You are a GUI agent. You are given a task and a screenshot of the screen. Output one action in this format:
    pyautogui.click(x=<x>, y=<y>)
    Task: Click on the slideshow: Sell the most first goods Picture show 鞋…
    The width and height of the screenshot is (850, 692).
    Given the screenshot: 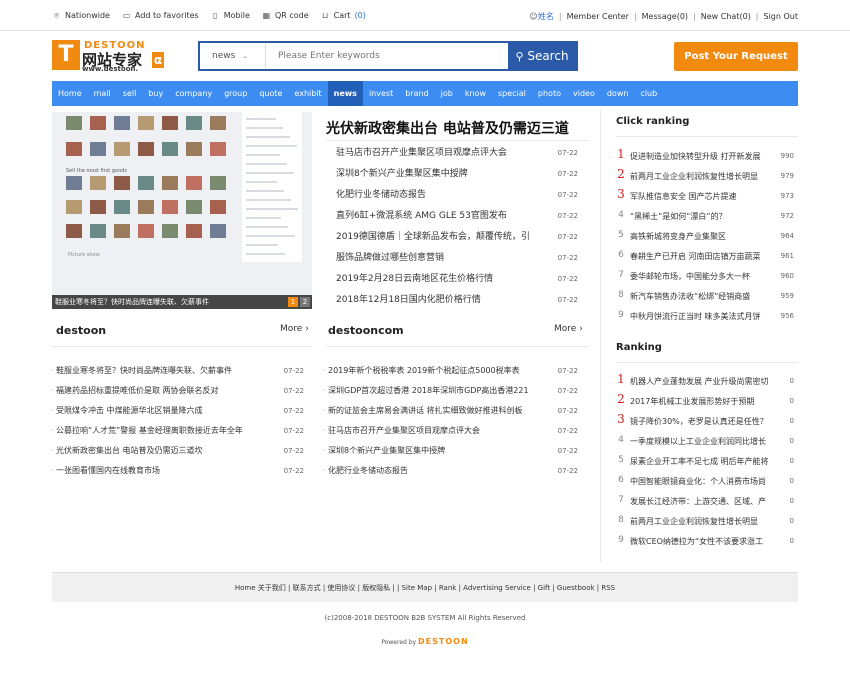 What is the action you would take?
    pyautogui.click(x=182, y=210)
    